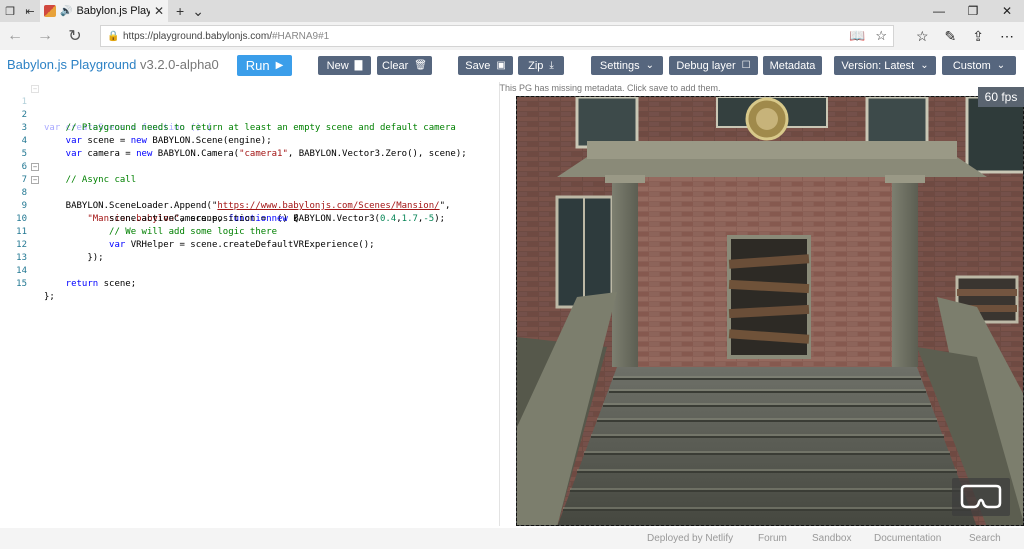  Describe the element at coordinates (512, 11) in the screenshot. I see `browser-tab-strip: ❐ ⇤ 🔊 Babylon.js Playgrou ✕ + ⌄ — ❐ ✕` at that location.